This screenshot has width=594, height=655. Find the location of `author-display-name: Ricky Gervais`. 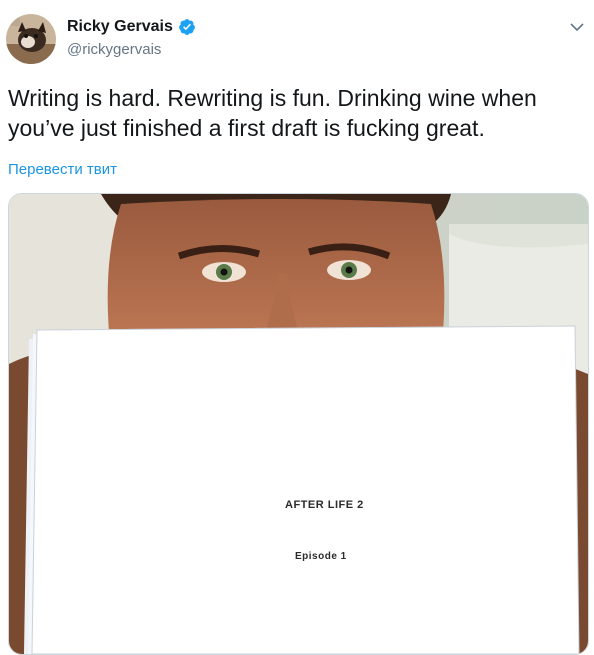

author-display-name: Ricky Gervais is located at coordinates (120, 27).